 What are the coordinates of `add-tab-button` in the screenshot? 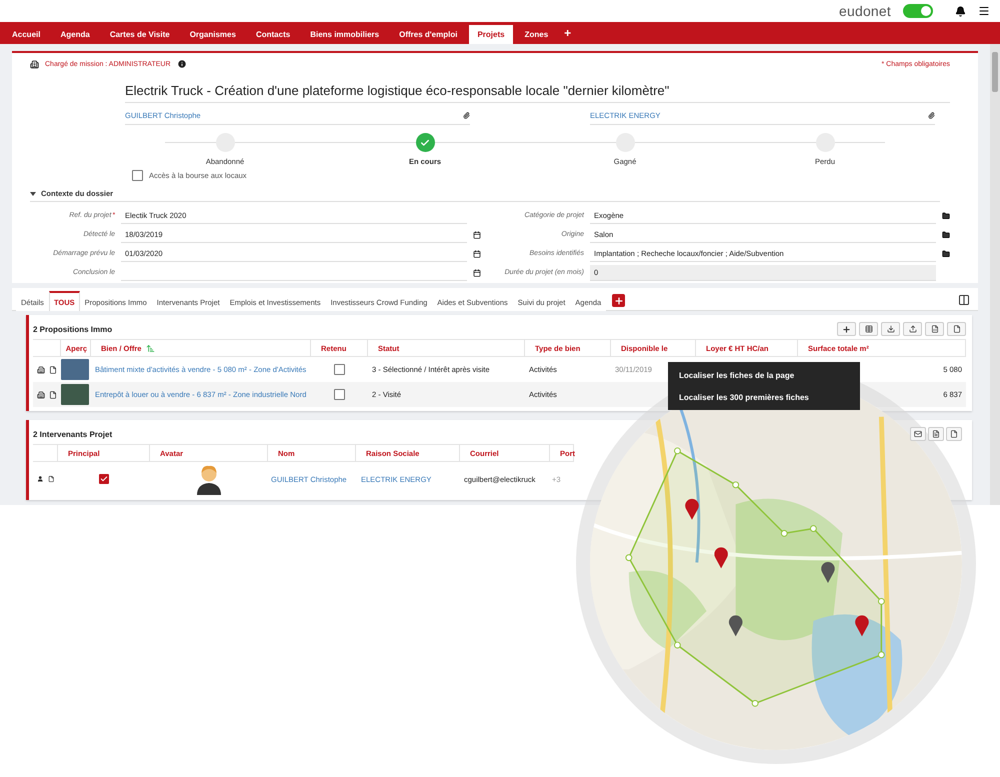 It's located at (619, 300).